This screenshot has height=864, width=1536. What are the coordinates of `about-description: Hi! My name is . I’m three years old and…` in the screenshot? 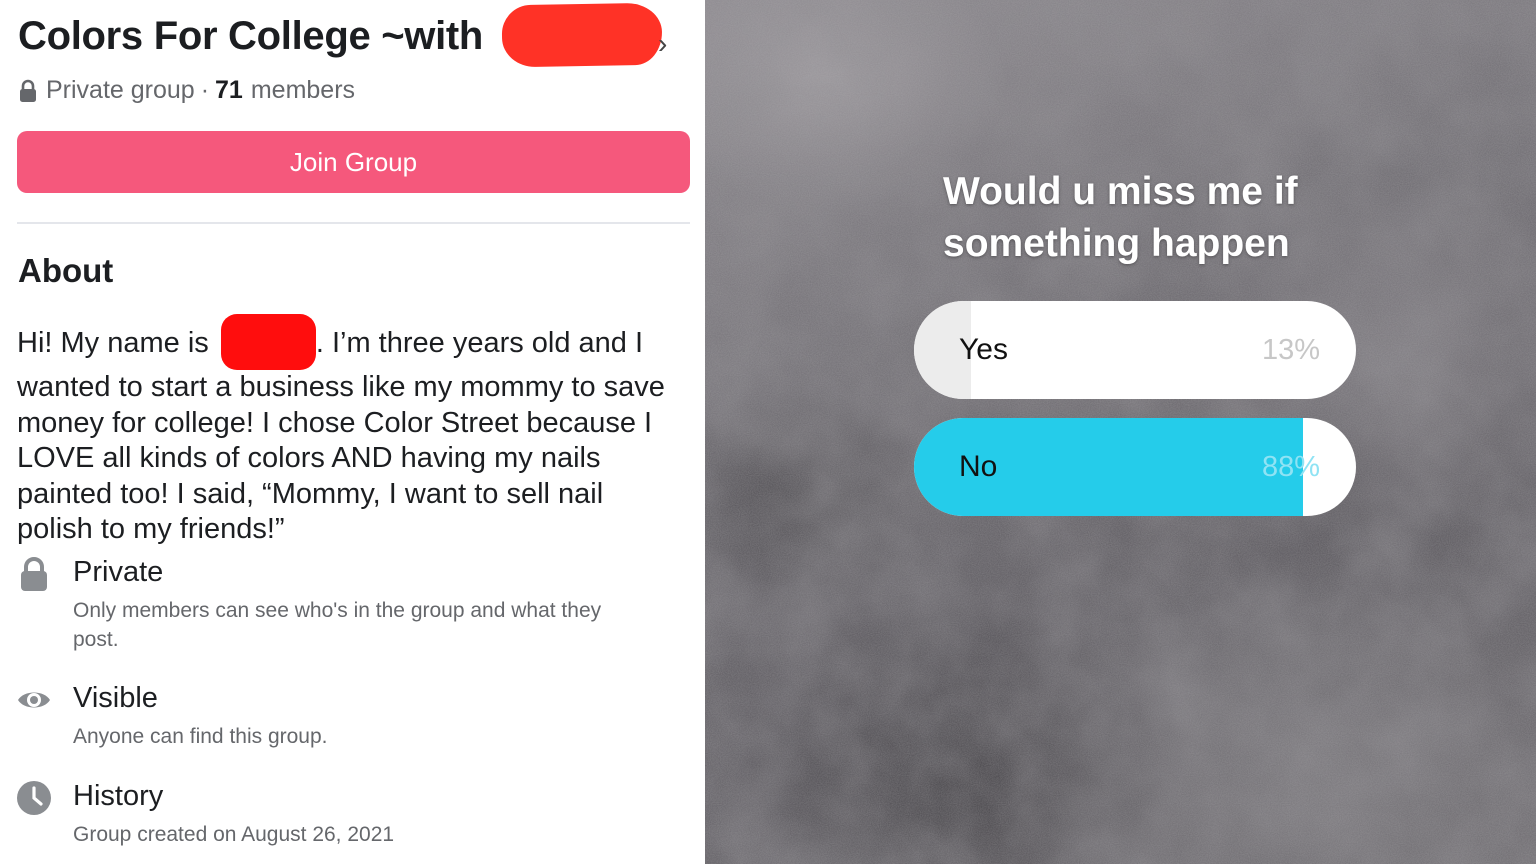 It's located at (357, 431).